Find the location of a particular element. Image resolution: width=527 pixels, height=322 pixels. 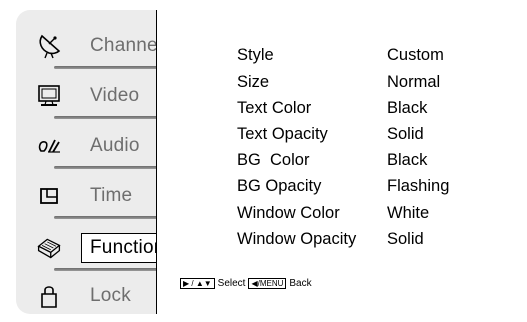

clock-icon is located at coordinates (49, 196).